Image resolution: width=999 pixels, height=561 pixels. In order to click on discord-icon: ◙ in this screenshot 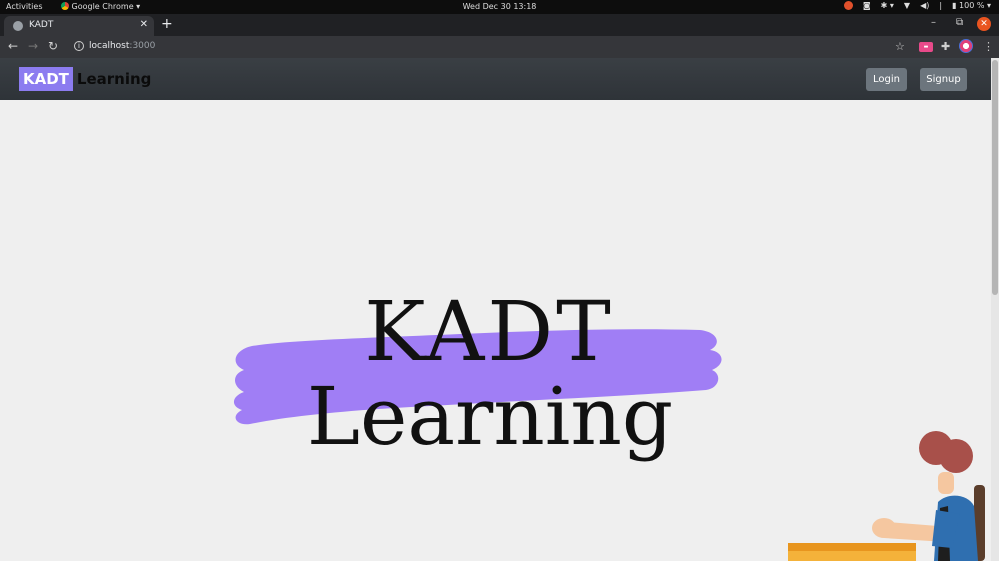, I will do `click(867, 5)`.